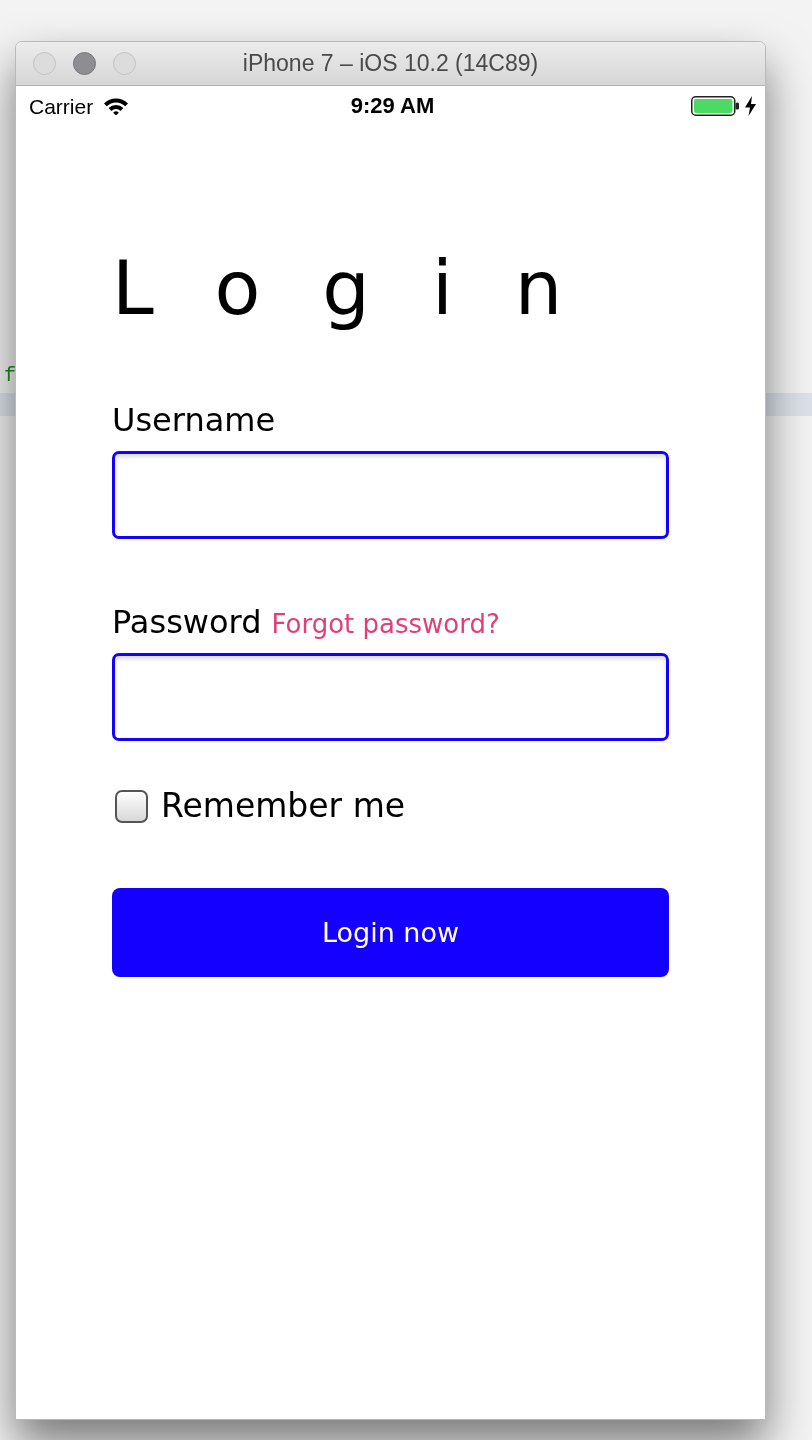  Describe the element at coordinates (84, 63) in the screenshot. I see `window-control-button` at that location.